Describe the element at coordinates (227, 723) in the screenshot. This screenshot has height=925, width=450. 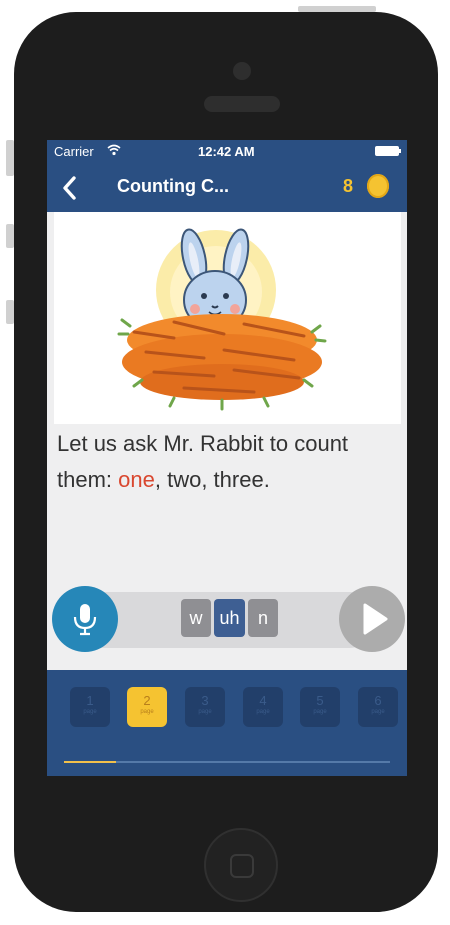
I see `page-navigator: 1 page 2 page 3 page 4 page 5 page 6 page` at that location.